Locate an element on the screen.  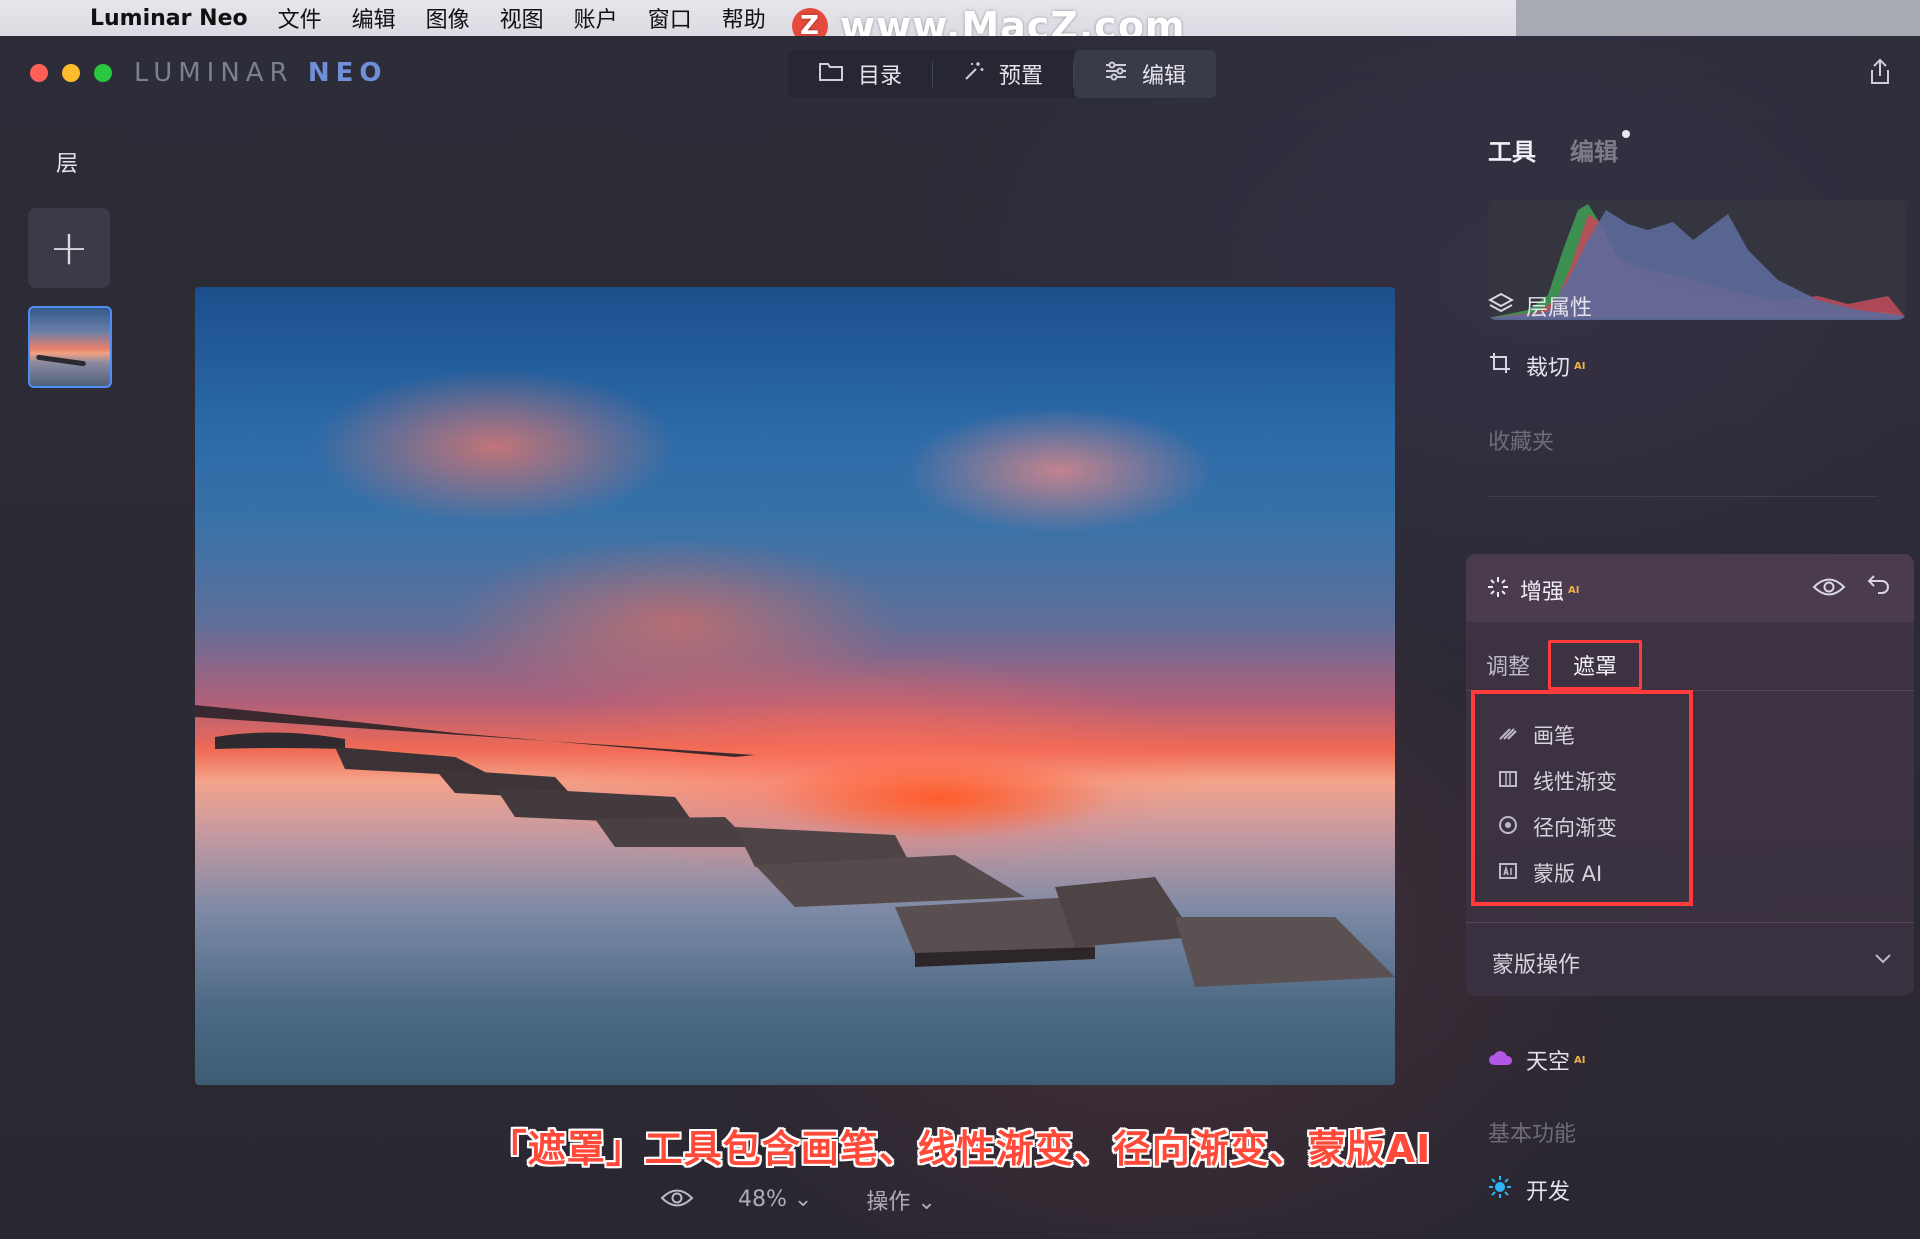
tab-presets-label: 预置 is located at coordinates (1021, 76).